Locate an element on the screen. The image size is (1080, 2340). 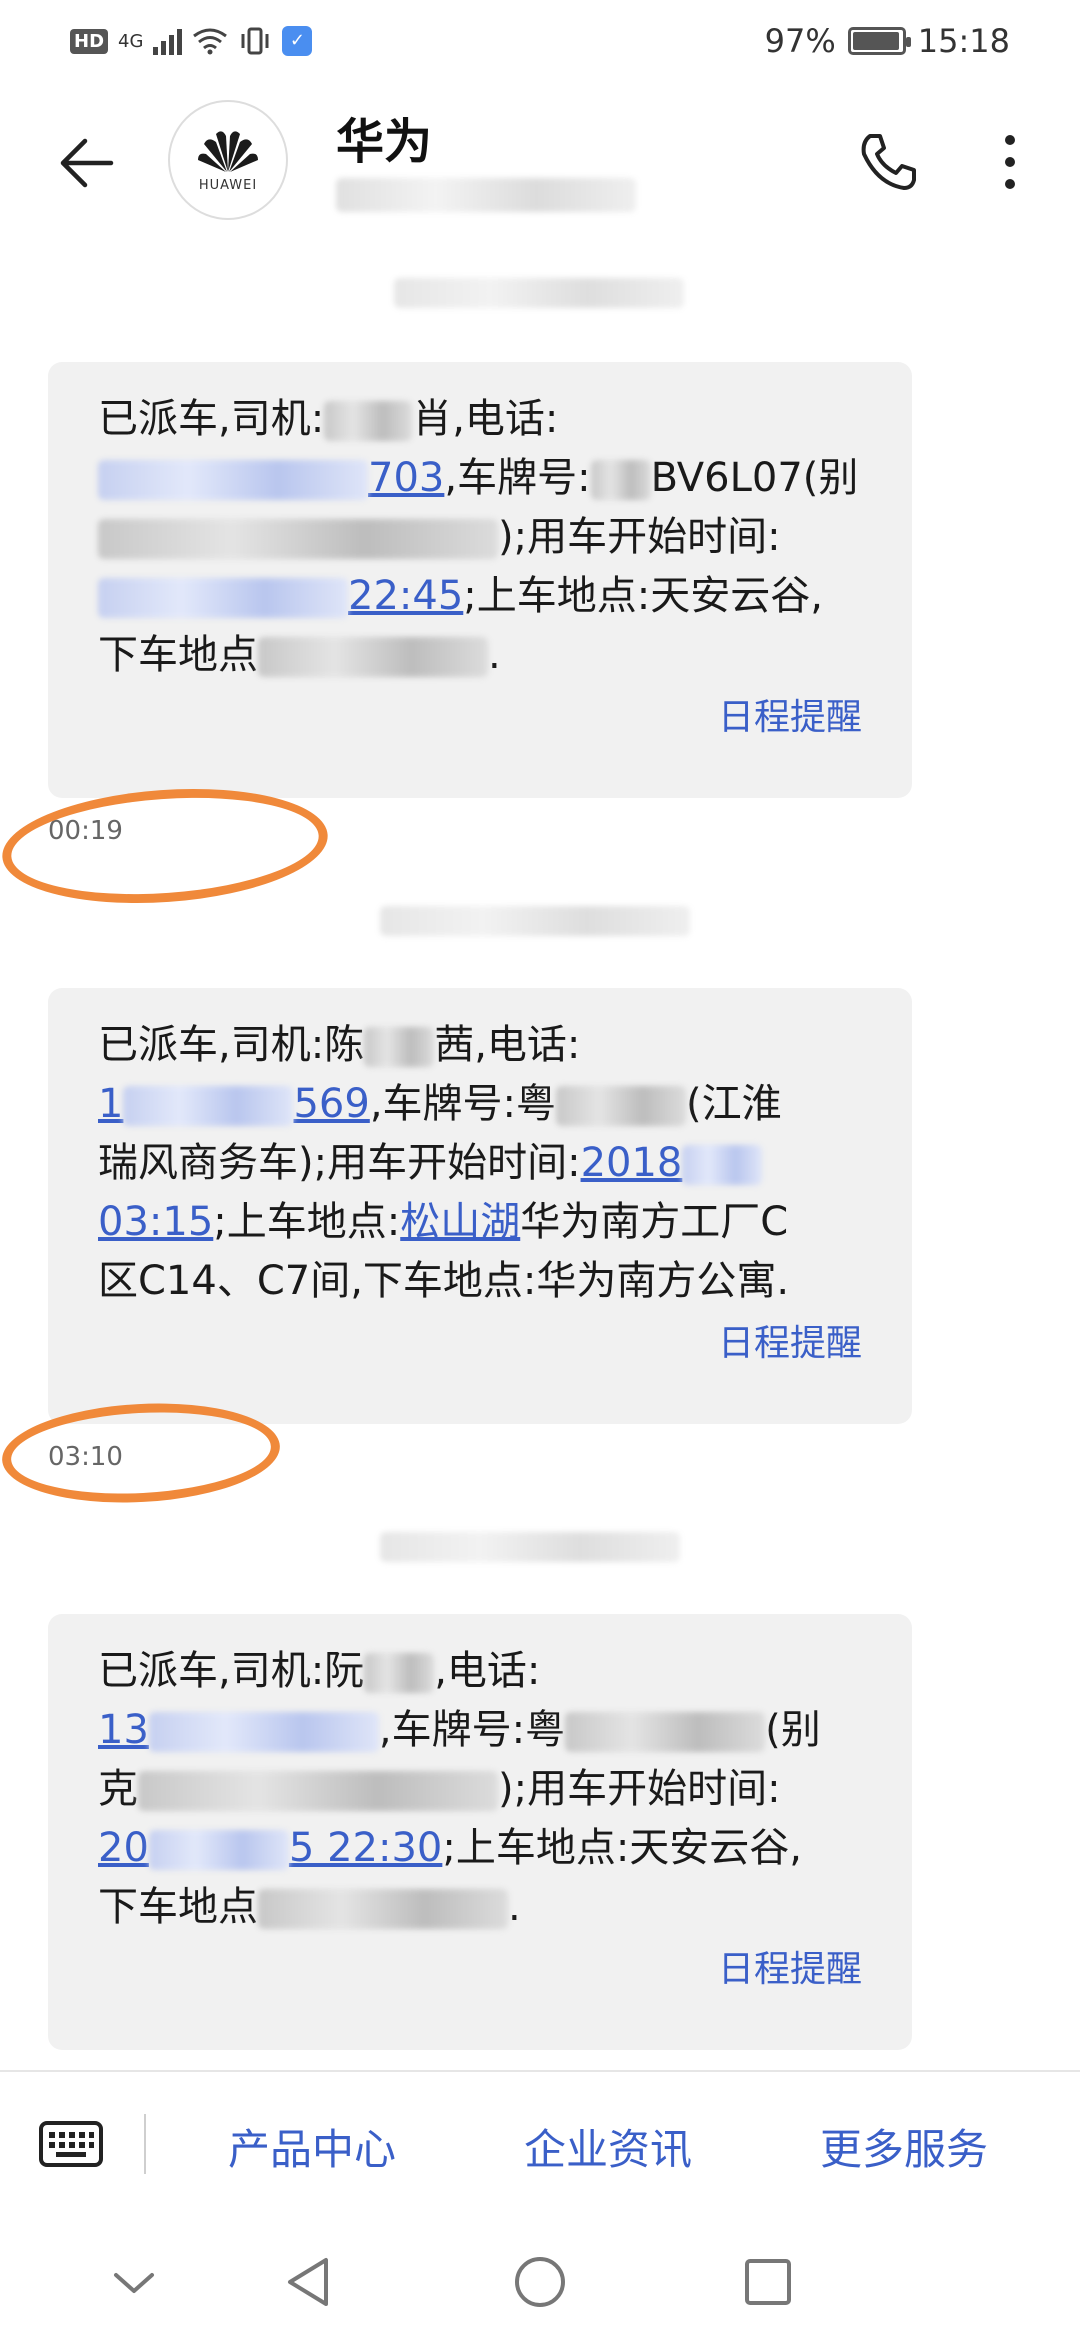
message-segment: 肖,电话: is located at coordinates (485, 419).